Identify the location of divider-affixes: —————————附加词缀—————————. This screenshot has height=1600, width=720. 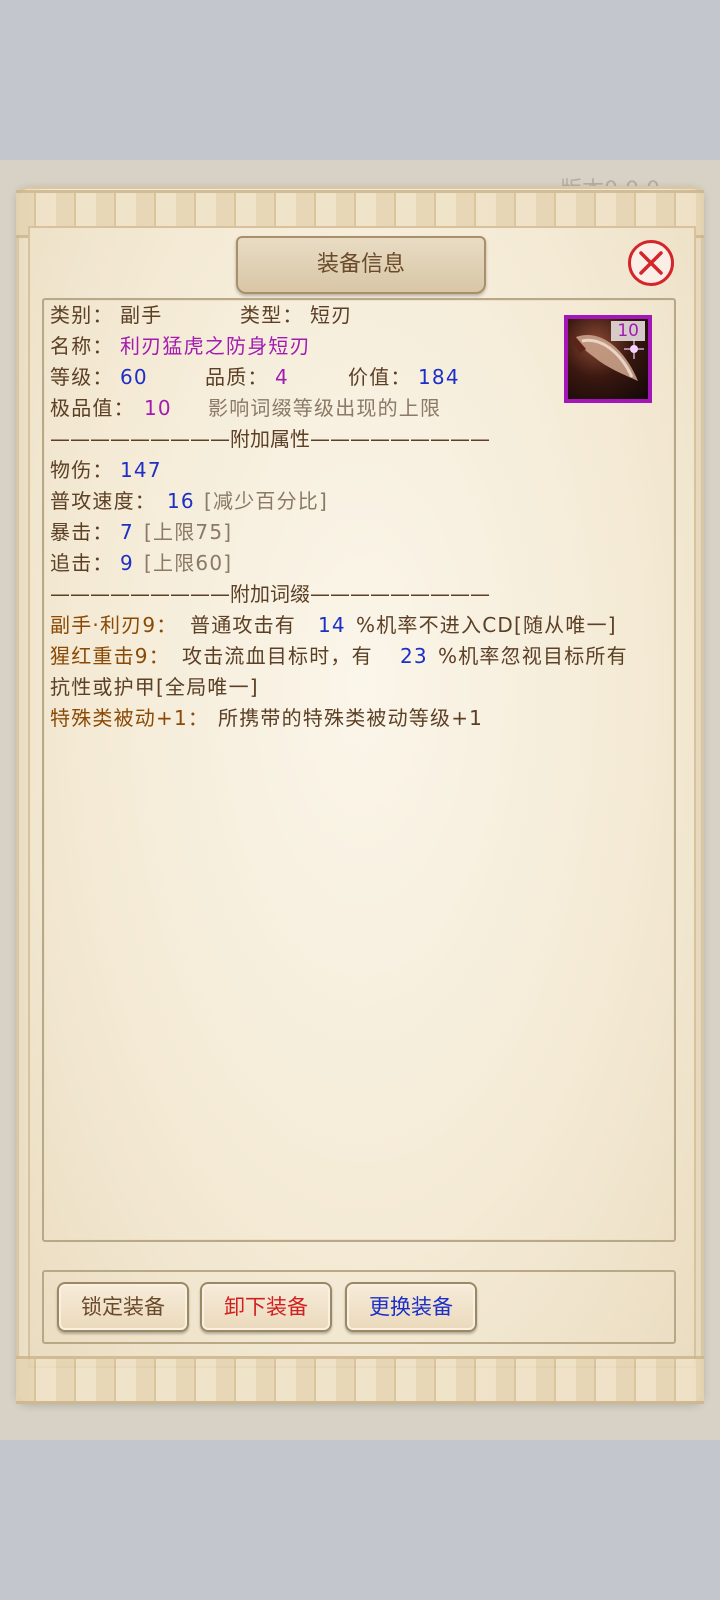
(270, 594).